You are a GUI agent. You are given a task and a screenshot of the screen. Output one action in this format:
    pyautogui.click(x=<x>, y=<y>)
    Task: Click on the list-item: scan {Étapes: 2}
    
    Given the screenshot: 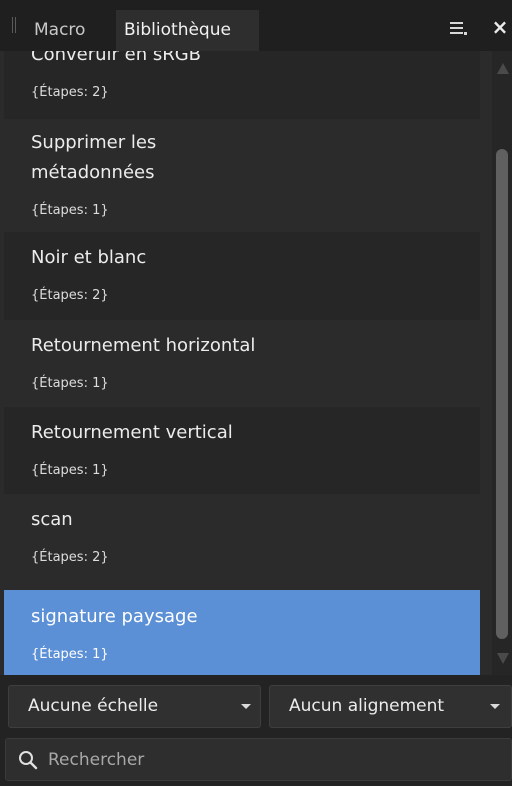 What is the action you would take?
    pyautogui.click(x=242, y=537)
    